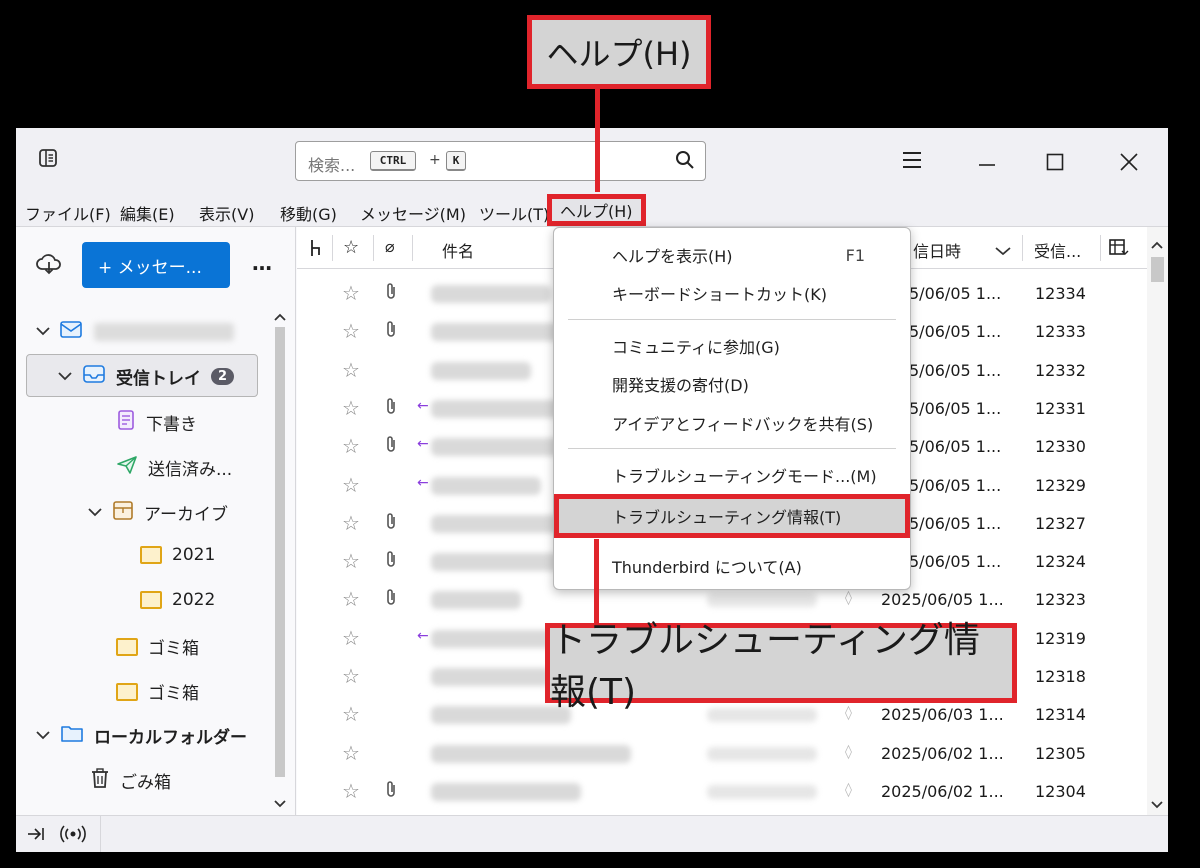  I want to click on column-picker-icon, so click(1119, 250).